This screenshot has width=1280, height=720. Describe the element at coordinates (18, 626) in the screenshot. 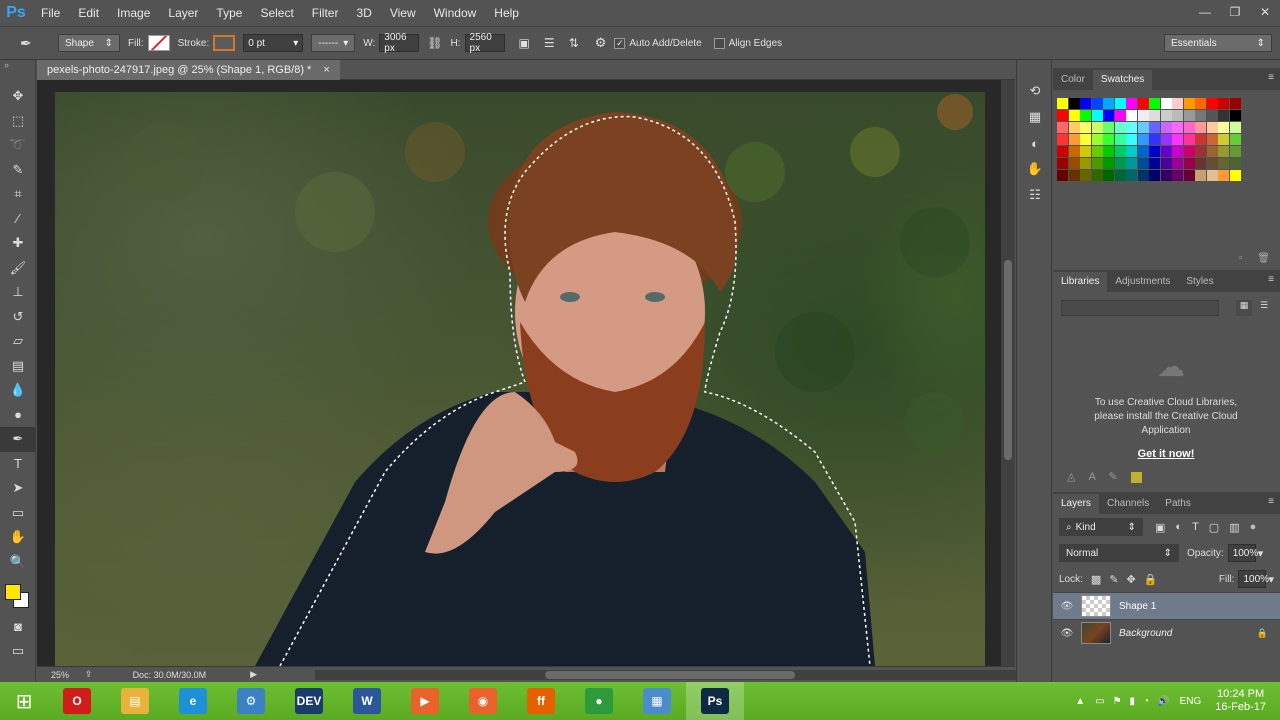

I see `quick-mask-icon: ◙` at that location.